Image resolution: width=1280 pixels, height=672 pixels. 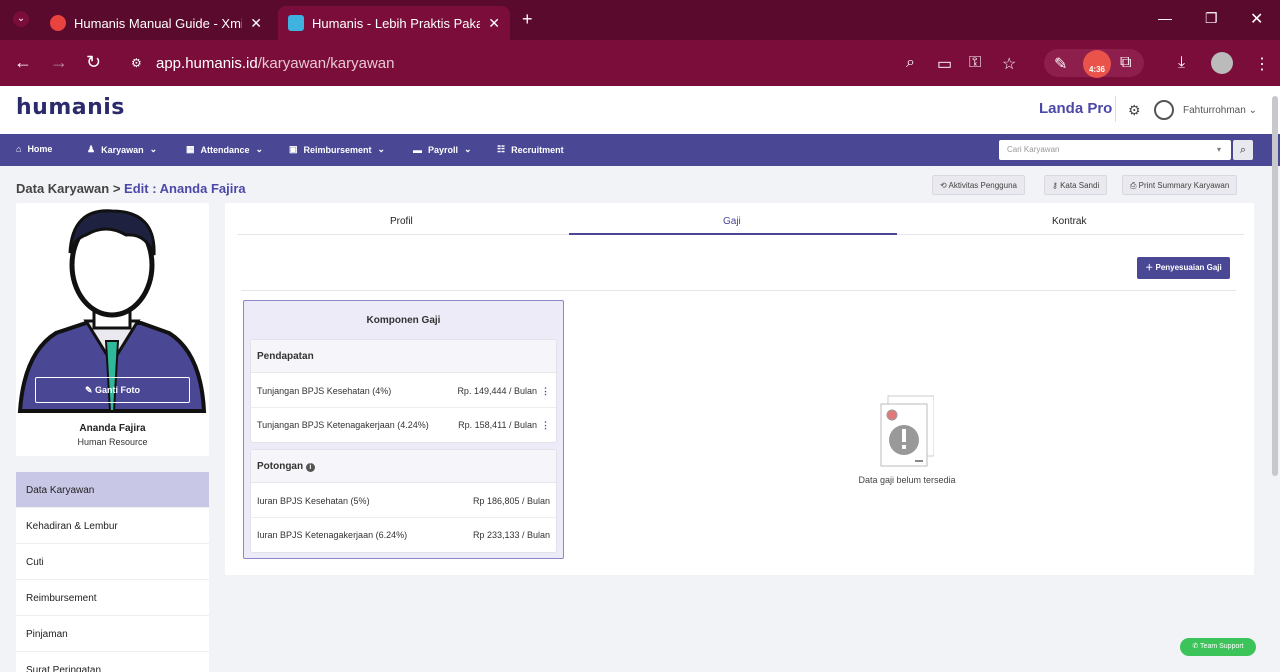 I want to click on active-tab-indicator, so click(x=733, y=234).